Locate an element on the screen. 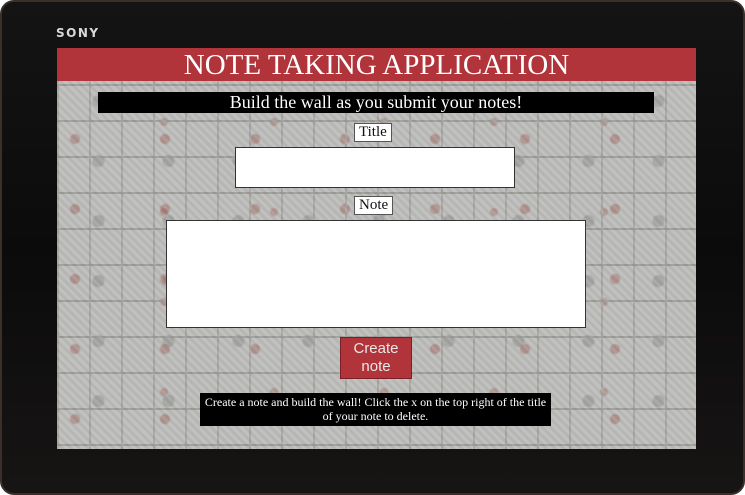 The image size is (745, 495). app-title: NOTE TAKING APPLICATION is located at coordinates (376, 64).